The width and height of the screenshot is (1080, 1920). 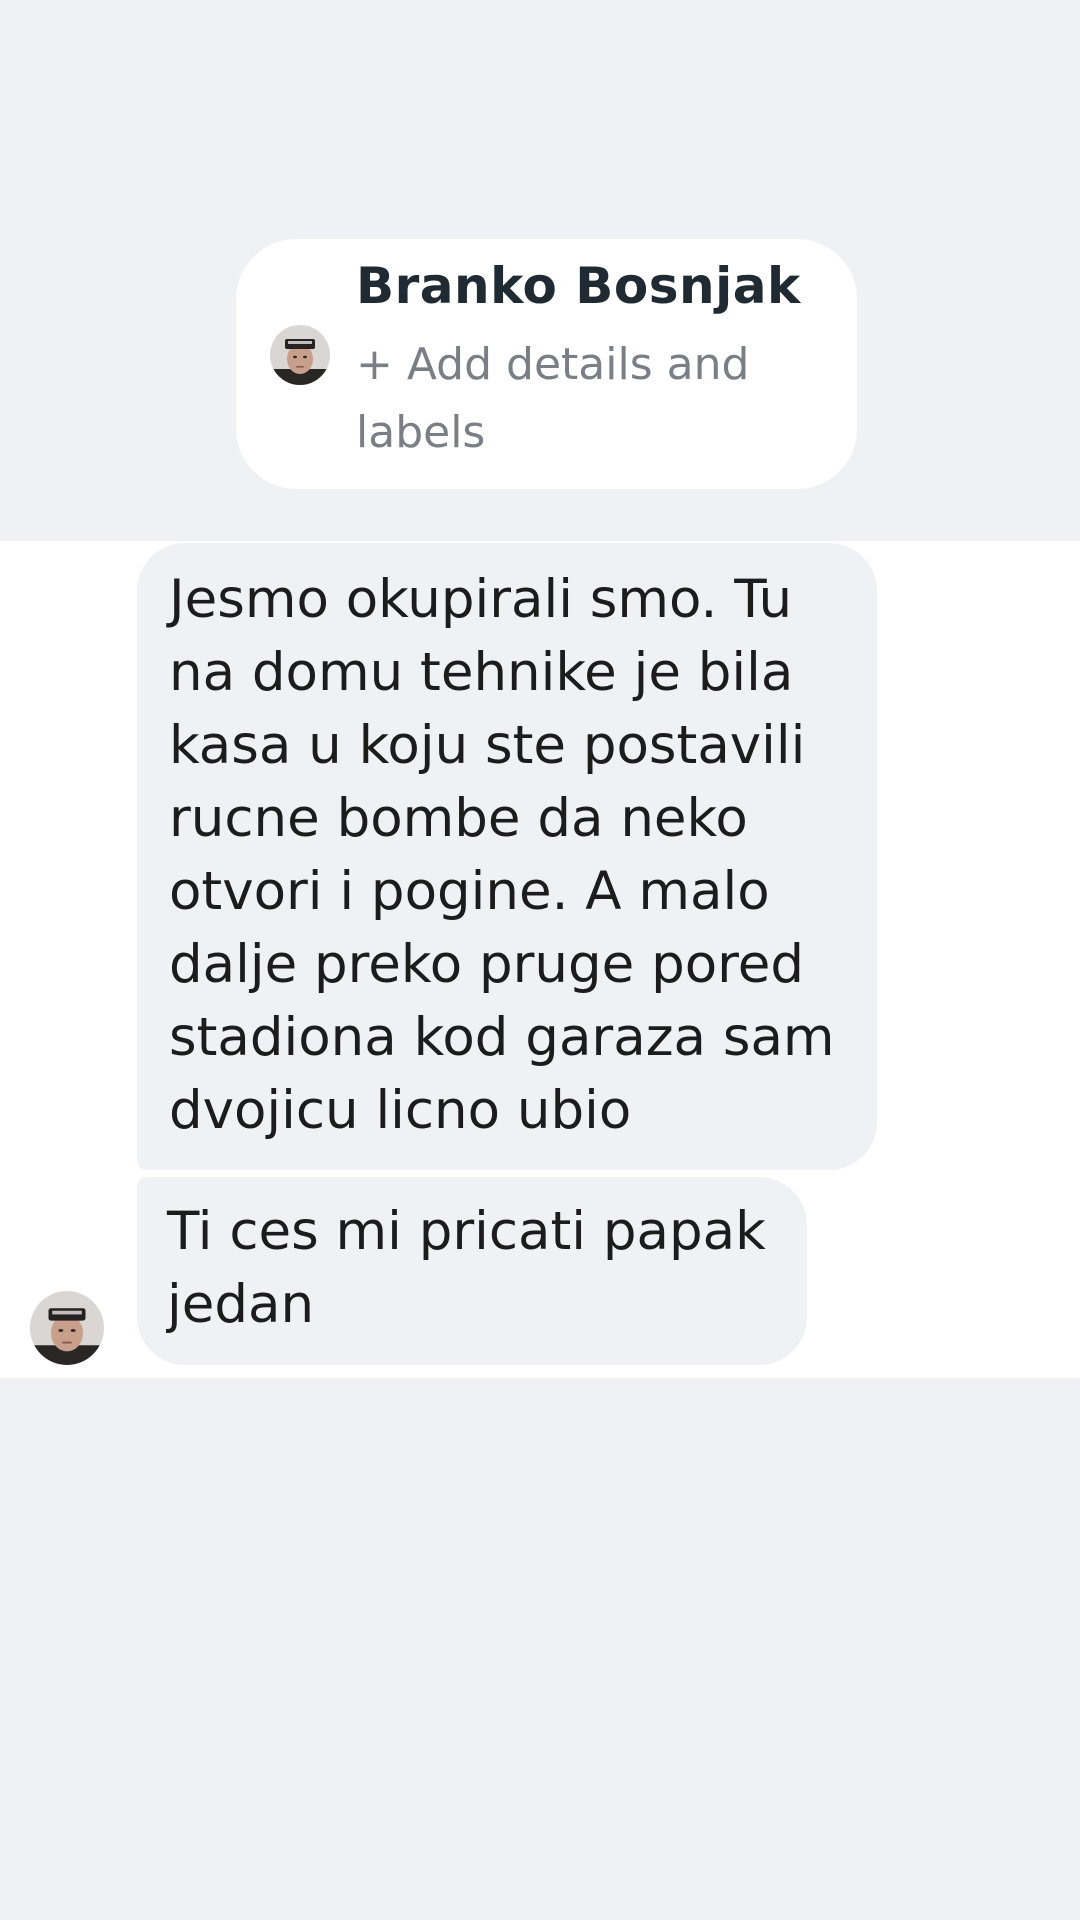 I want to click on contact-card: Branko Bosnjak + Add details and labels, so click(x=546, y=364).